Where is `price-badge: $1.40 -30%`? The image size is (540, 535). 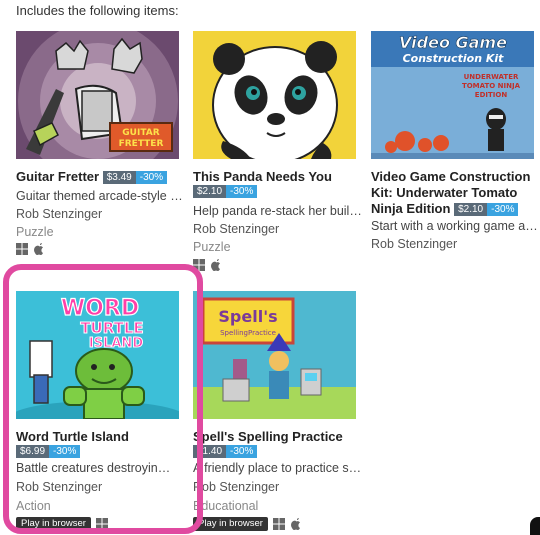 price-badge: $1.40 -30% is located at coordinates (225, 451).